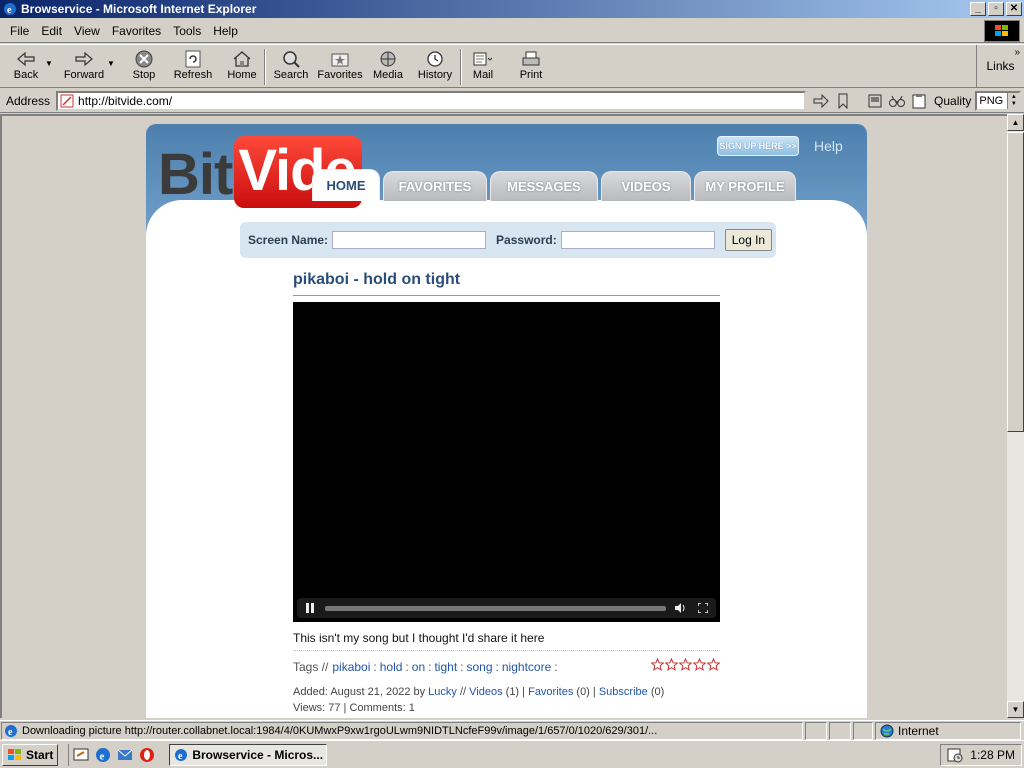  I want to click on clipboard-icon, so click(919, 101).